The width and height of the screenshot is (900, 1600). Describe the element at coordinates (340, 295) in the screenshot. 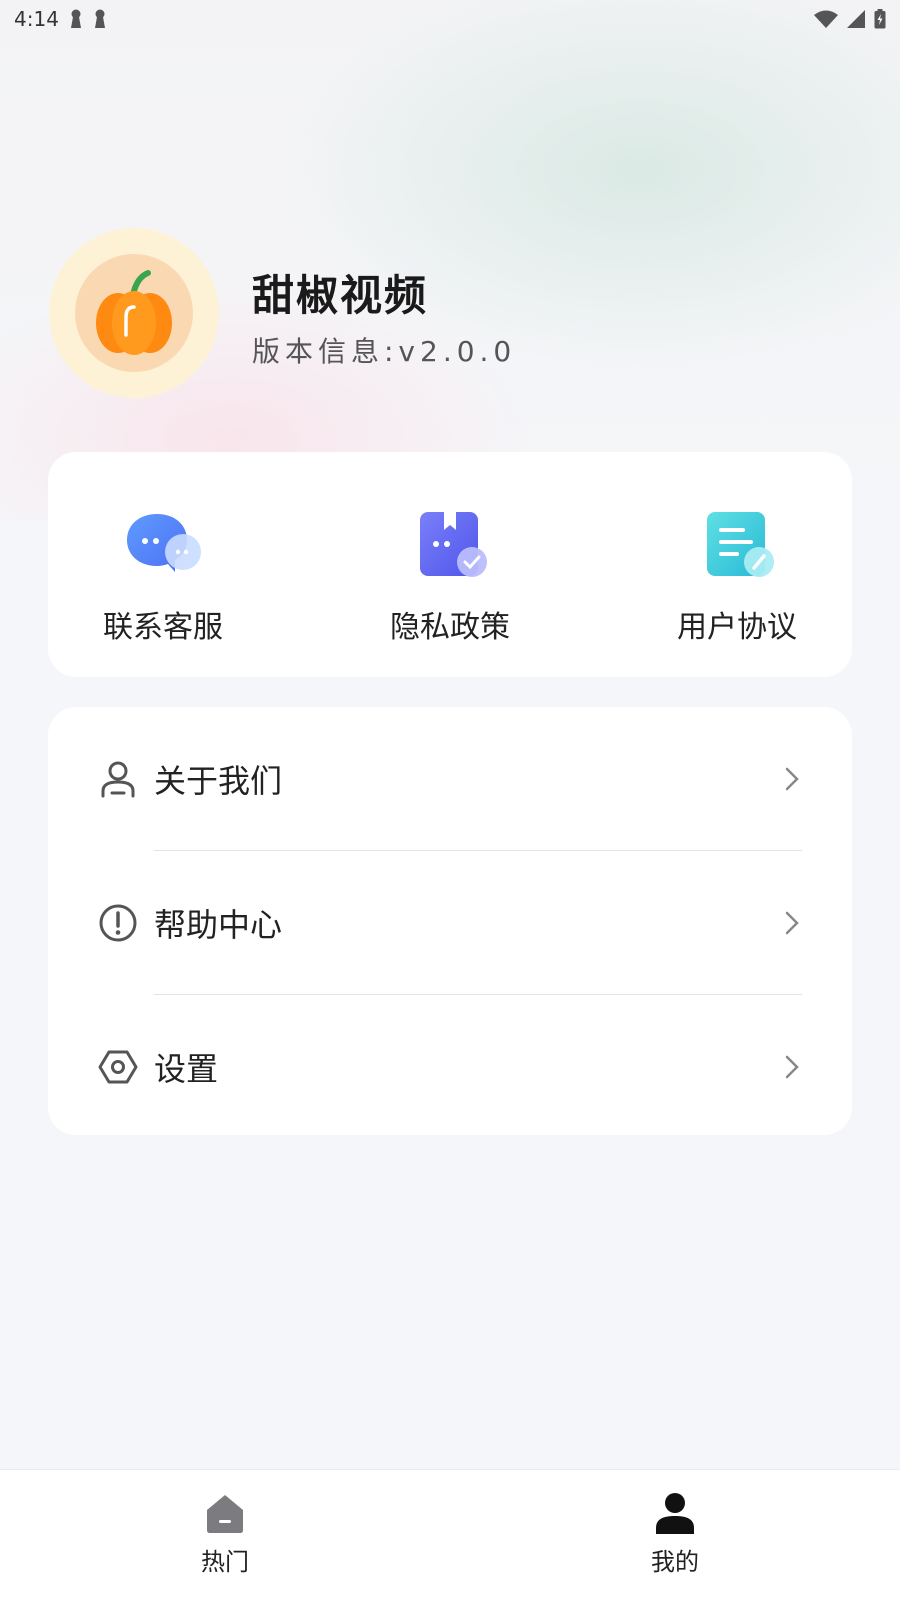

I see `app-name: 甜椒视频` at that location.